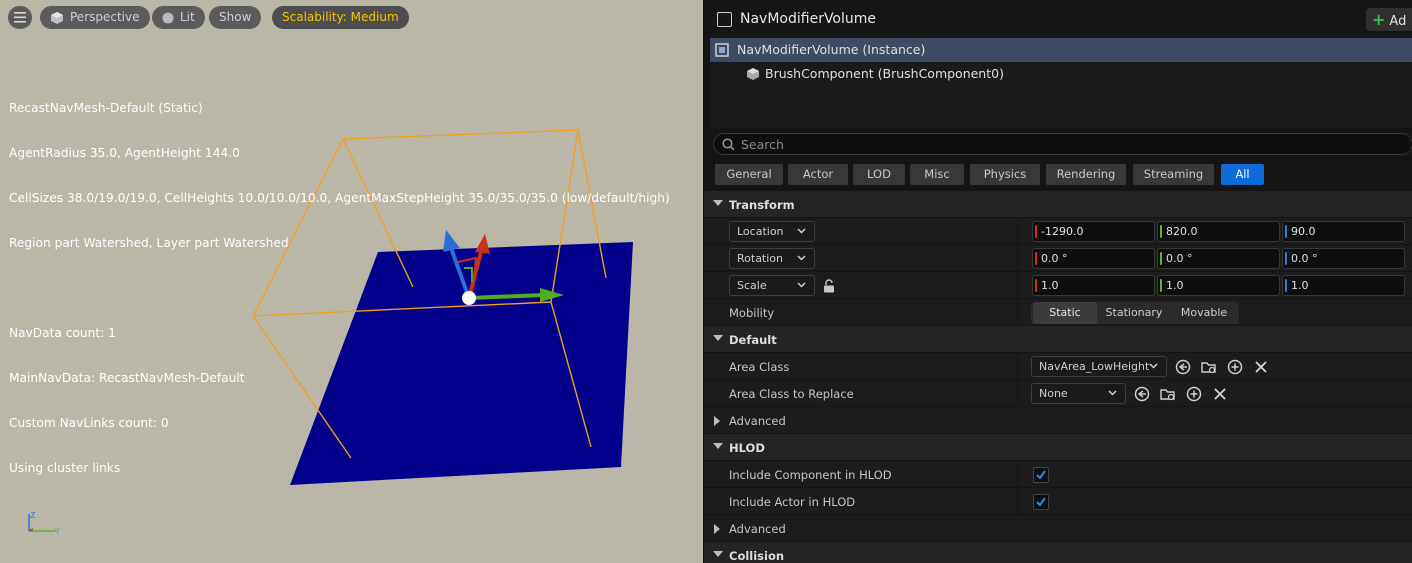 Image resolution: width=1412 pixels, height=563 pixels. I want to click on filter-general: General, so click(749, 174).